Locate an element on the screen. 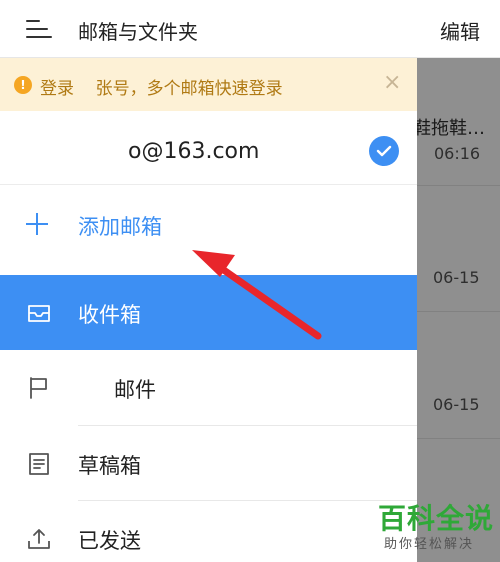 This screenshot has height=562, width=500. nav-item-label: 收件箱 is located at coordinates (109, 315).